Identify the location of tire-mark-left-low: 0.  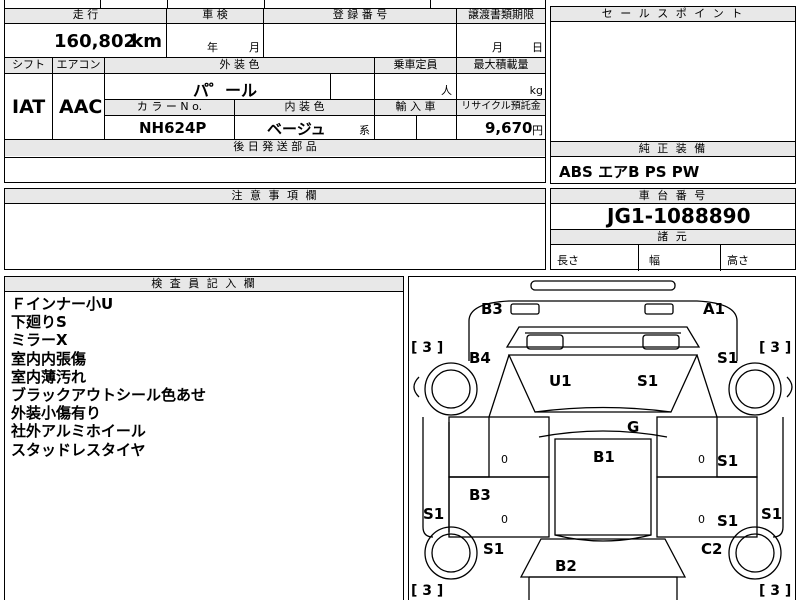
(504, 519).